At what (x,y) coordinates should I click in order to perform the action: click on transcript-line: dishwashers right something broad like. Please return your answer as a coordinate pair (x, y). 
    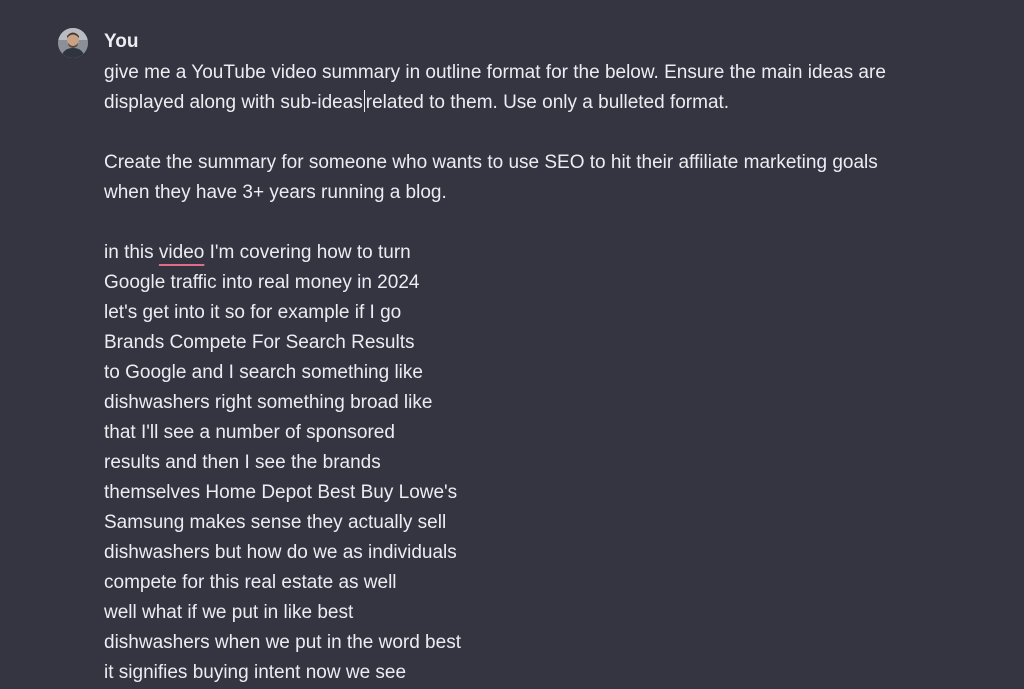
    Looking at the image, I should click on (268, 402).